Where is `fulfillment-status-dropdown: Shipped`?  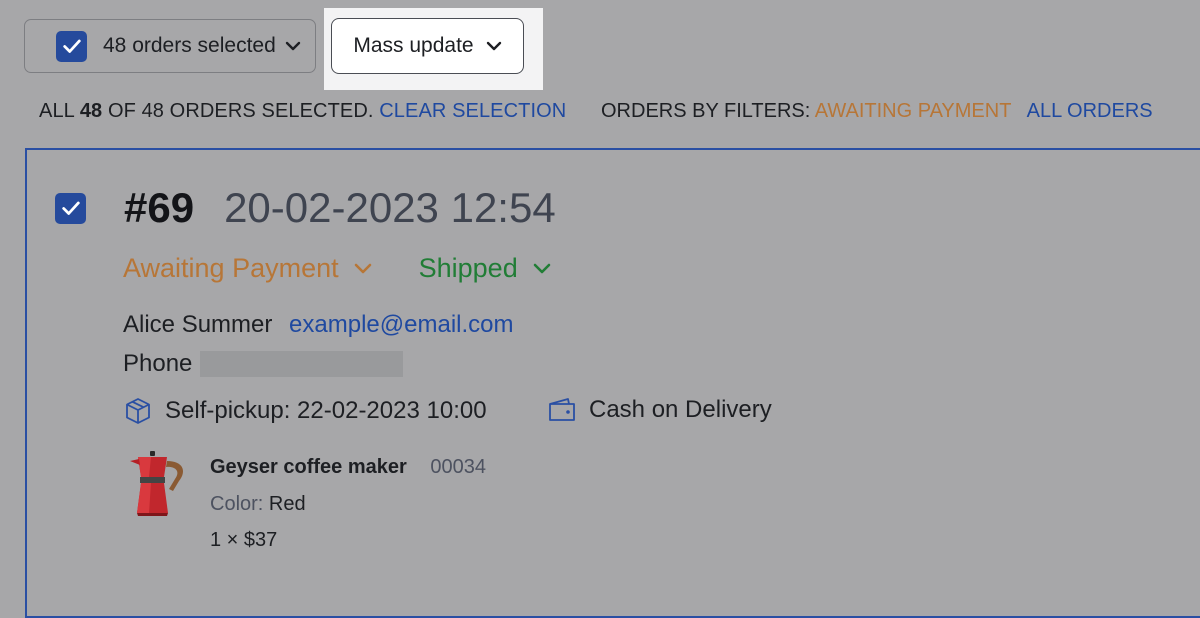
fulfillment-status-dropdown: Shipped is located at coordinates (485, 268).